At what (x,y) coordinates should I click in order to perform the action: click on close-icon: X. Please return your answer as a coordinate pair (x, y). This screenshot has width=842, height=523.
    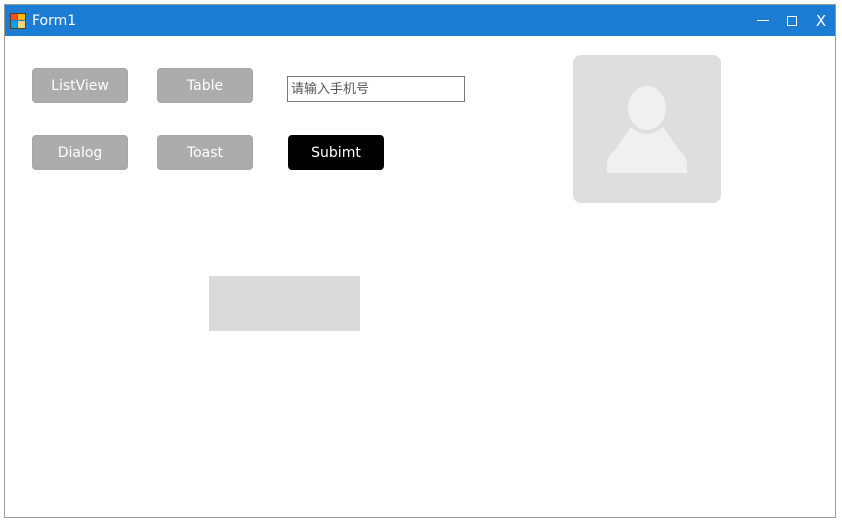
    Looking at the image, I should click on (821, 20).